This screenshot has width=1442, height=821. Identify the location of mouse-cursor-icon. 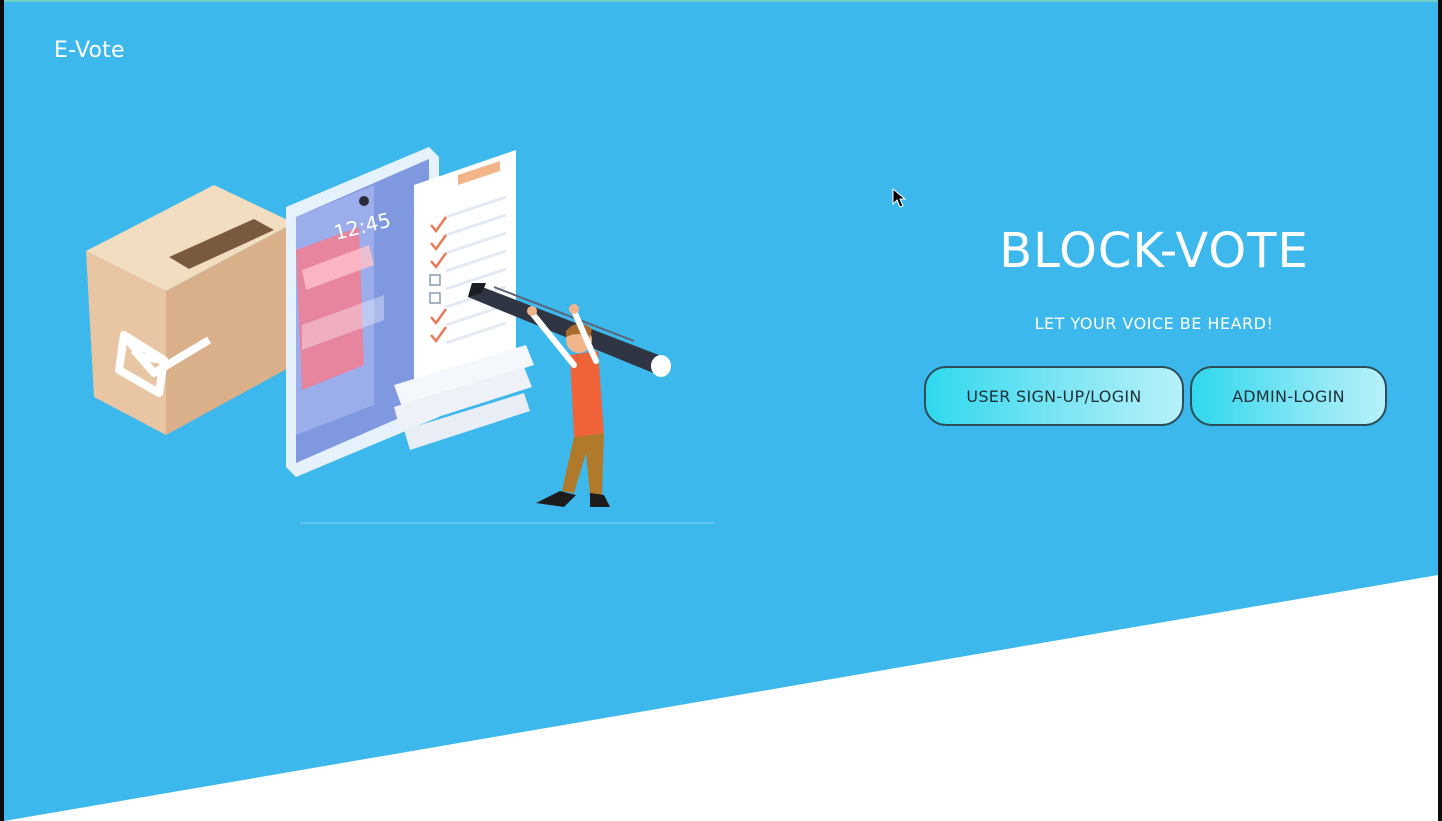
(899, 198).